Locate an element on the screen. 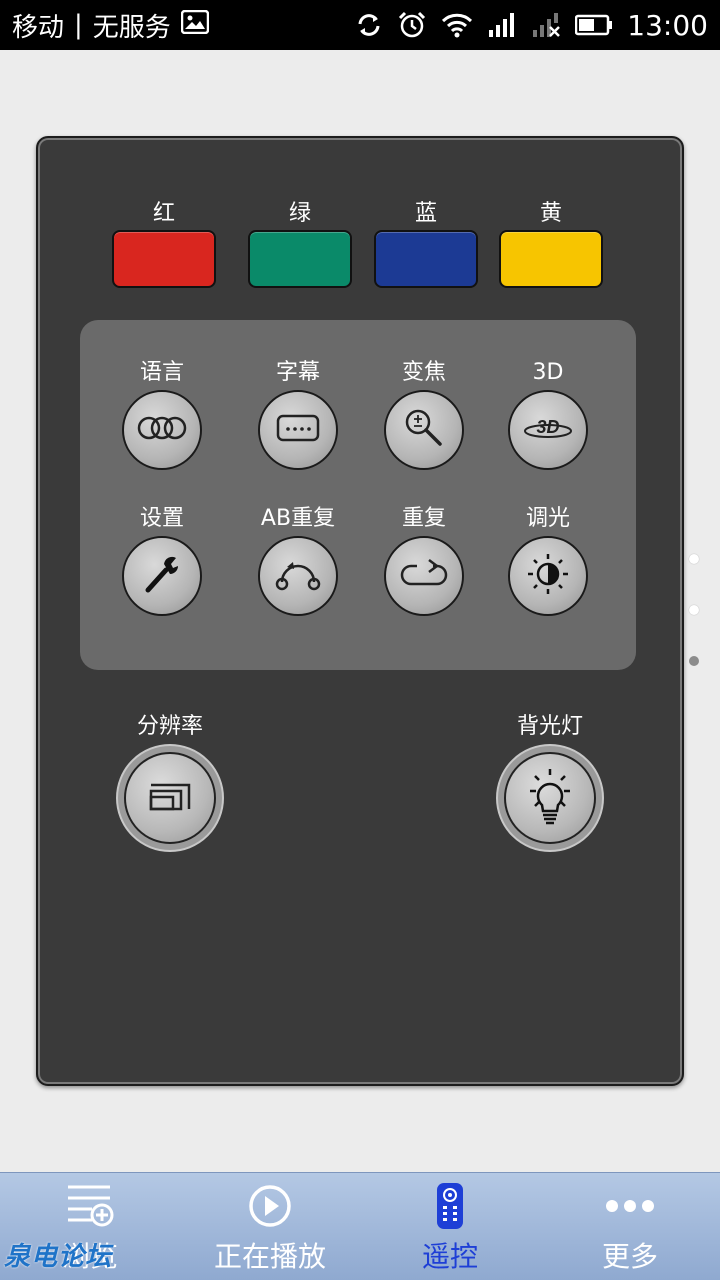 This screenshot has height=1280, width=720. 3d-label: 3D is located at coordinates (548, 372).